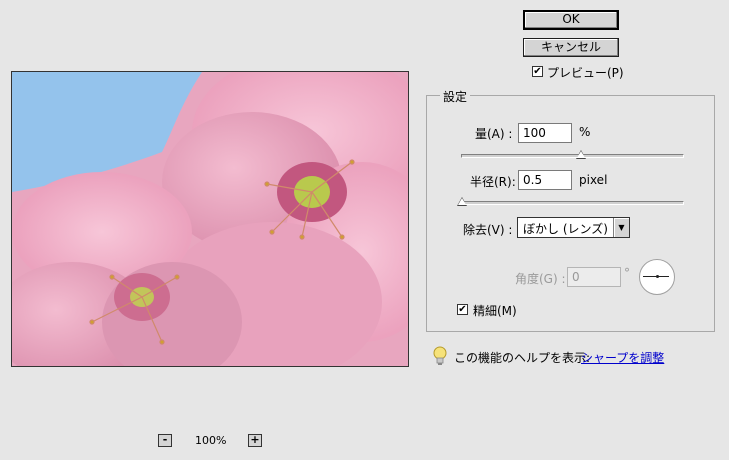 The image size is (729, 460). What do you see at coordinates (495, 311) in the screenshot?
I see `more-accurate-label: 精細(M)` at bounding box center [495, 311].